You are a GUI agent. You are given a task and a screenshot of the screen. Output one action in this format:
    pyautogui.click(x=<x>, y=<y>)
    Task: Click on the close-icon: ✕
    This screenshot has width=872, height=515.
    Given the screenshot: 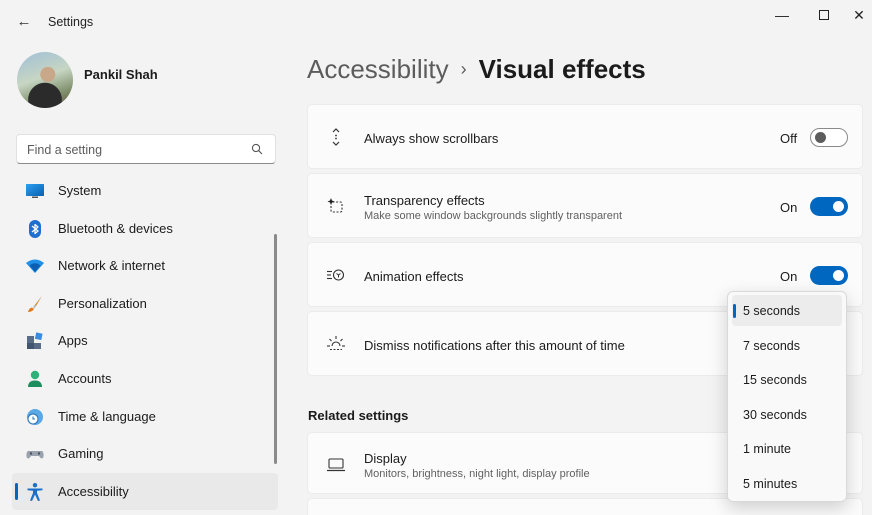 What is the action you would take?
    pyautogui.click(x=859, y=15)
    